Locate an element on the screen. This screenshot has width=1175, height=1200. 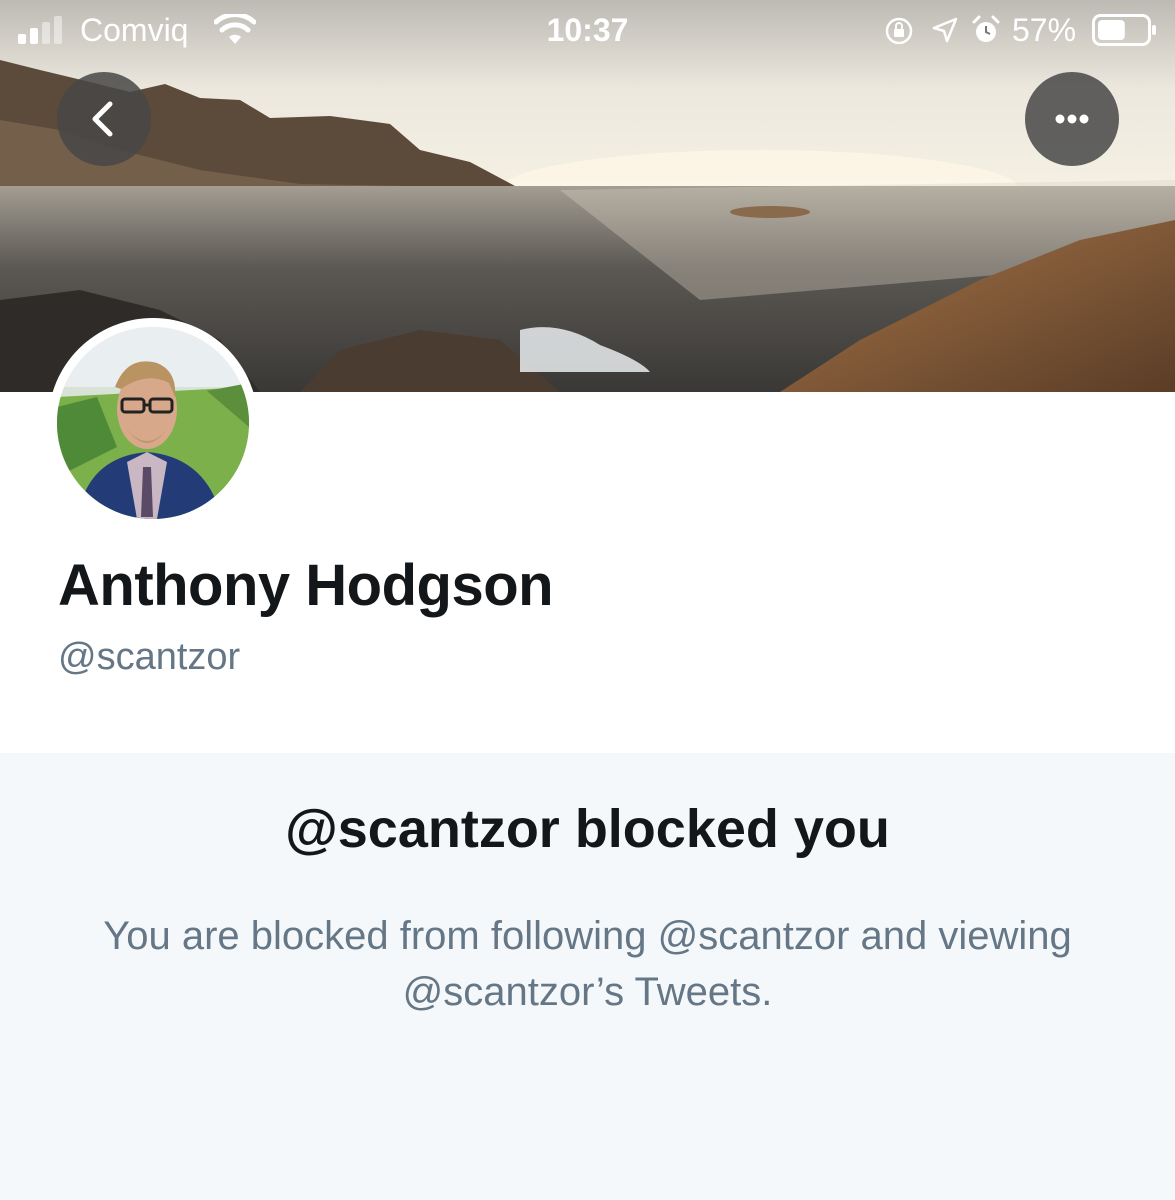
back-button is located at coordinates (104, 119).